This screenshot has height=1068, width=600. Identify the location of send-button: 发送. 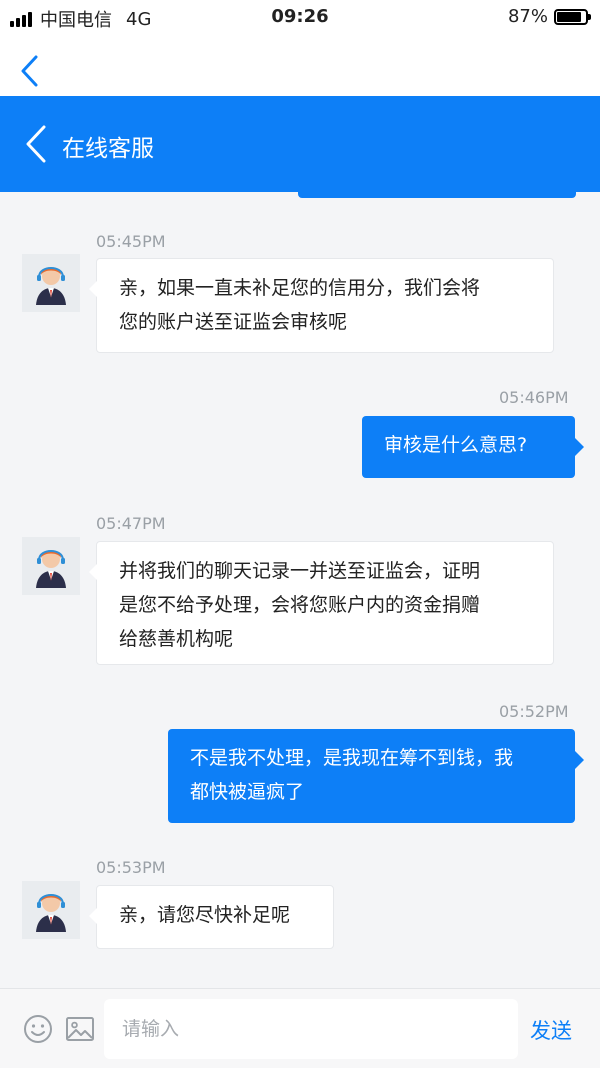
(551, 1030).